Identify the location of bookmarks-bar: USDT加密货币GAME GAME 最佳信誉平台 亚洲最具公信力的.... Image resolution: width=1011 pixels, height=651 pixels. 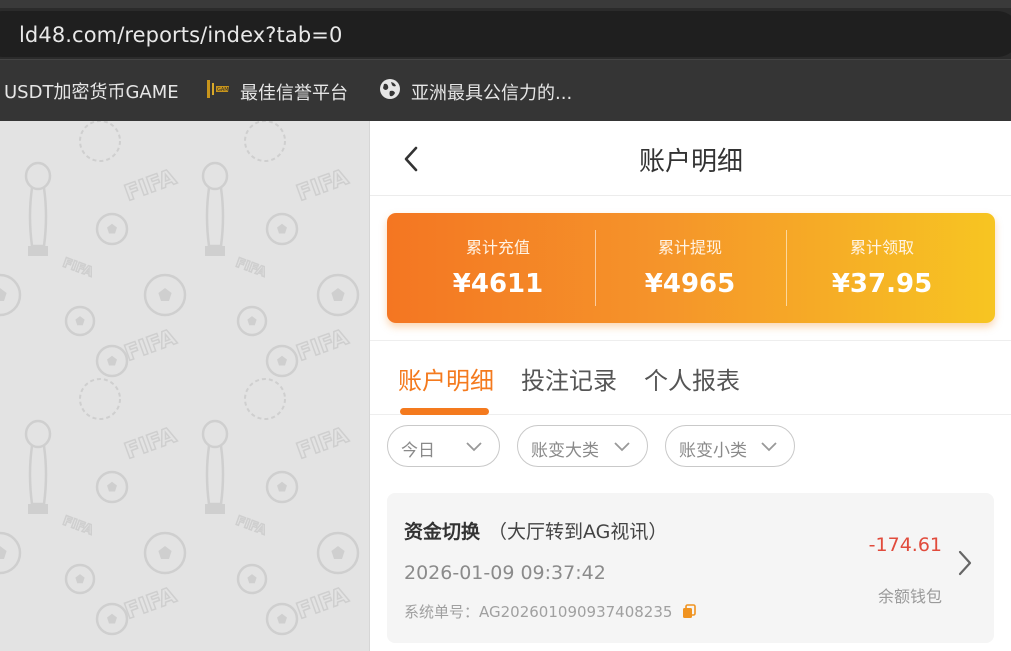
(505, 90).